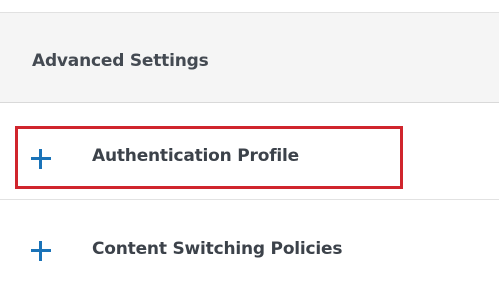 The height and width of the screenshot is (284, 499). I want to click on item-label-content-switching-policies: Content Switching Policies, so click(217, 249).